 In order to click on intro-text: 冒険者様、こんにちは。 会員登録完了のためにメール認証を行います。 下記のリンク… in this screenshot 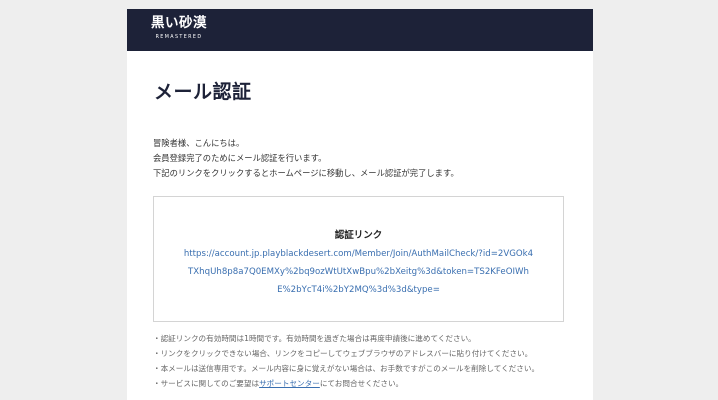, I will do `click(306, 158)`.